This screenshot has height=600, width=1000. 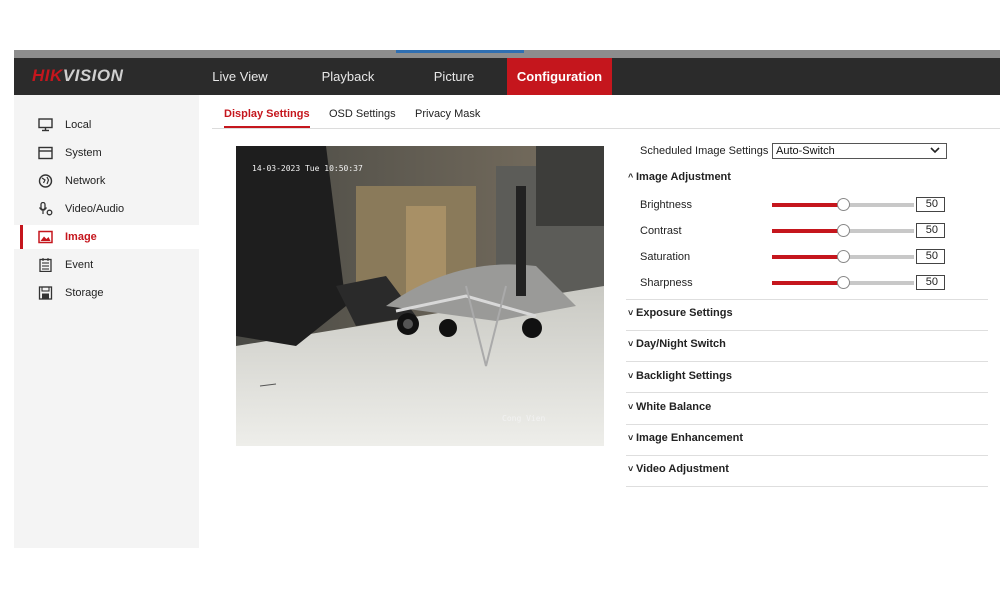 I want to click on sharpness-label: Sharpness, so click(x=666, y=283).